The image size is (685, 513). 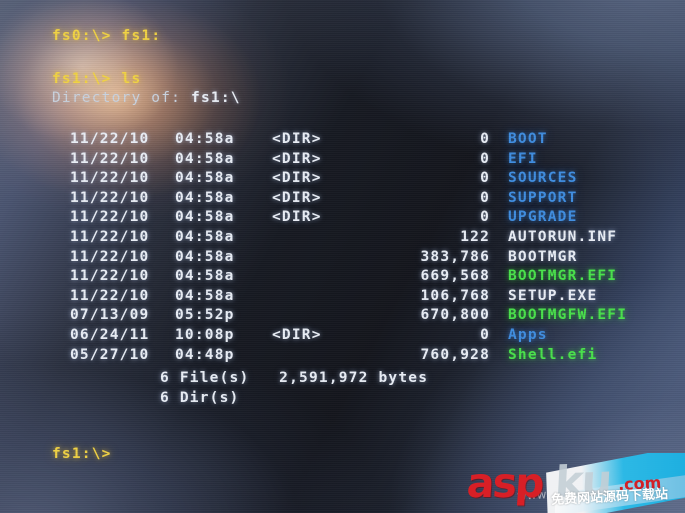 I want to click on listing-name: EFI, so click(x=523, y=158).